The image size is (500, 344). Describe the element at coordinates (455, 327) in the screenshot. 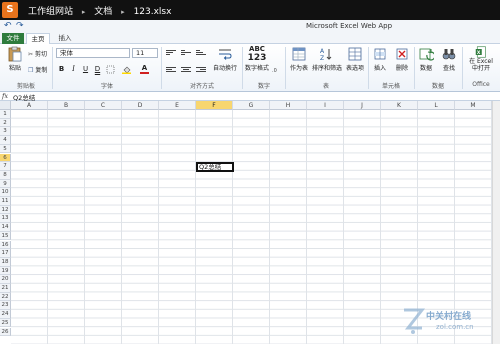

I see `watermark-url: zol.com.cn` at that location.